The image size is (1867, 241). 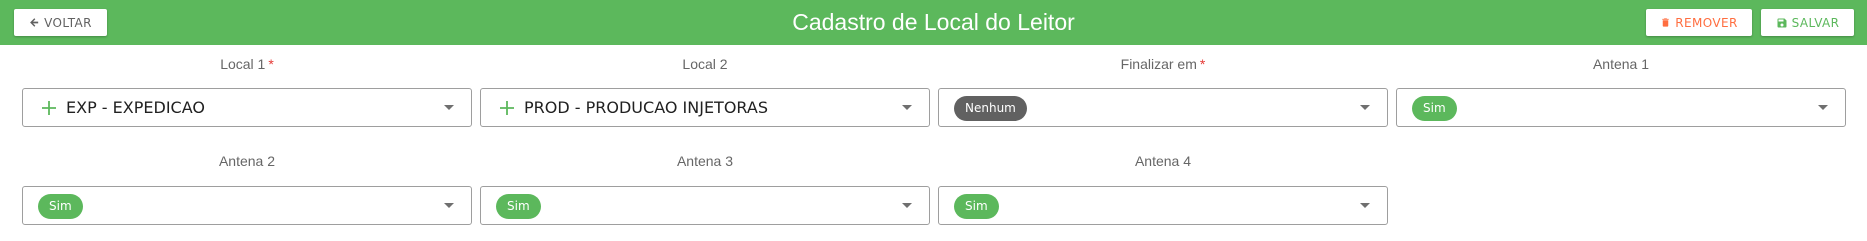 What do you see at coordinates (1163, 64) in the screenshot?
I see `finalizar-label: Finalizar em *` at bounding box center [1163, 64].